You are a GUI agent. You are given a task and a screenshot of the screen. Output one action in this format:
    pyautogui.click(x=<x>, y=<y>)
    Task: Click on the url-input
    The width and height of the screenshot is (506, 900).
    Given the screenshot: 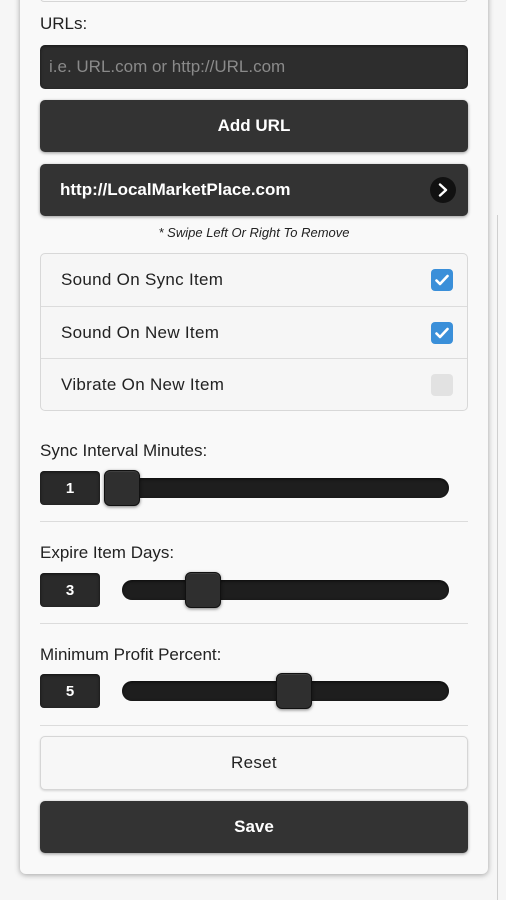 What is the action you would take?
    pyautogui.click(x=254, y=67)
    